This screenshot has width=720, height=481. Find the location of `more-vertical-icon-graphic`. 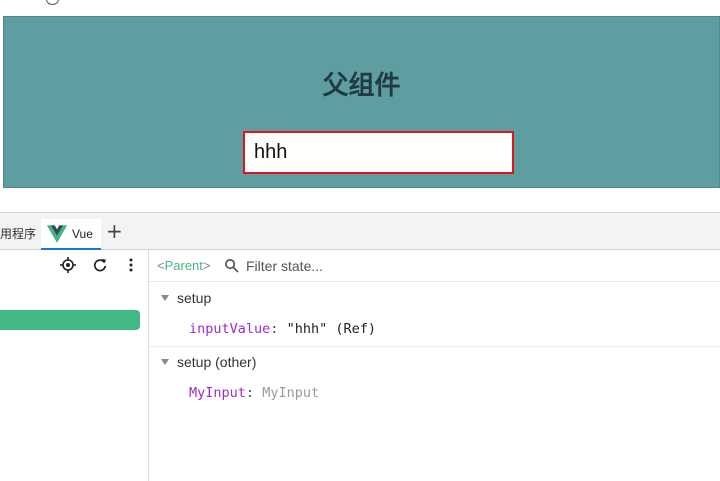

more-vertical-icon-graphic is located at coordinates (131, 265).